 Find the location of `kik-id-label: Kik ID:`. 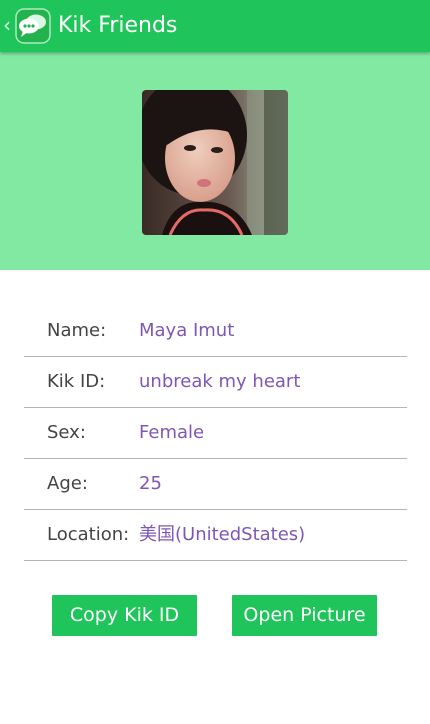

kik-id-label: Kik ID: is located at coordinates (76, 381).